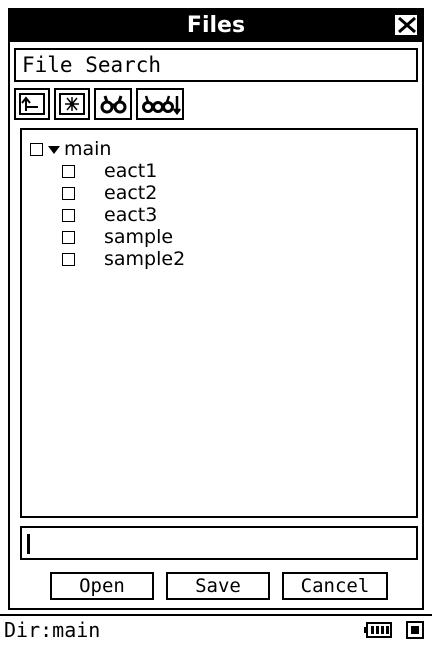 The height and width of the screenshot is (646, 432). Describe the element at coordinates (335, 586) in the screenshot. I see `cancel-button: Cancel` at that location.